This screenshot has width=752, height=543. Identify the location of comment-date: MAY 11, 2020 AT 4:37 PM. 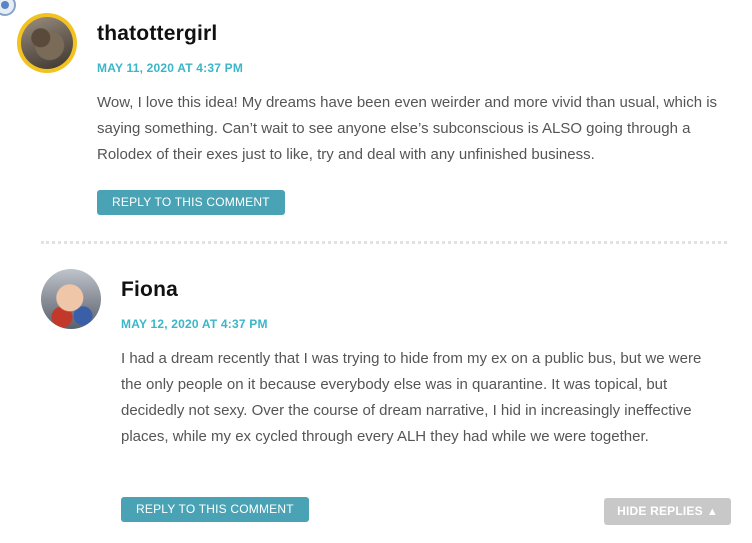
(170, 68).